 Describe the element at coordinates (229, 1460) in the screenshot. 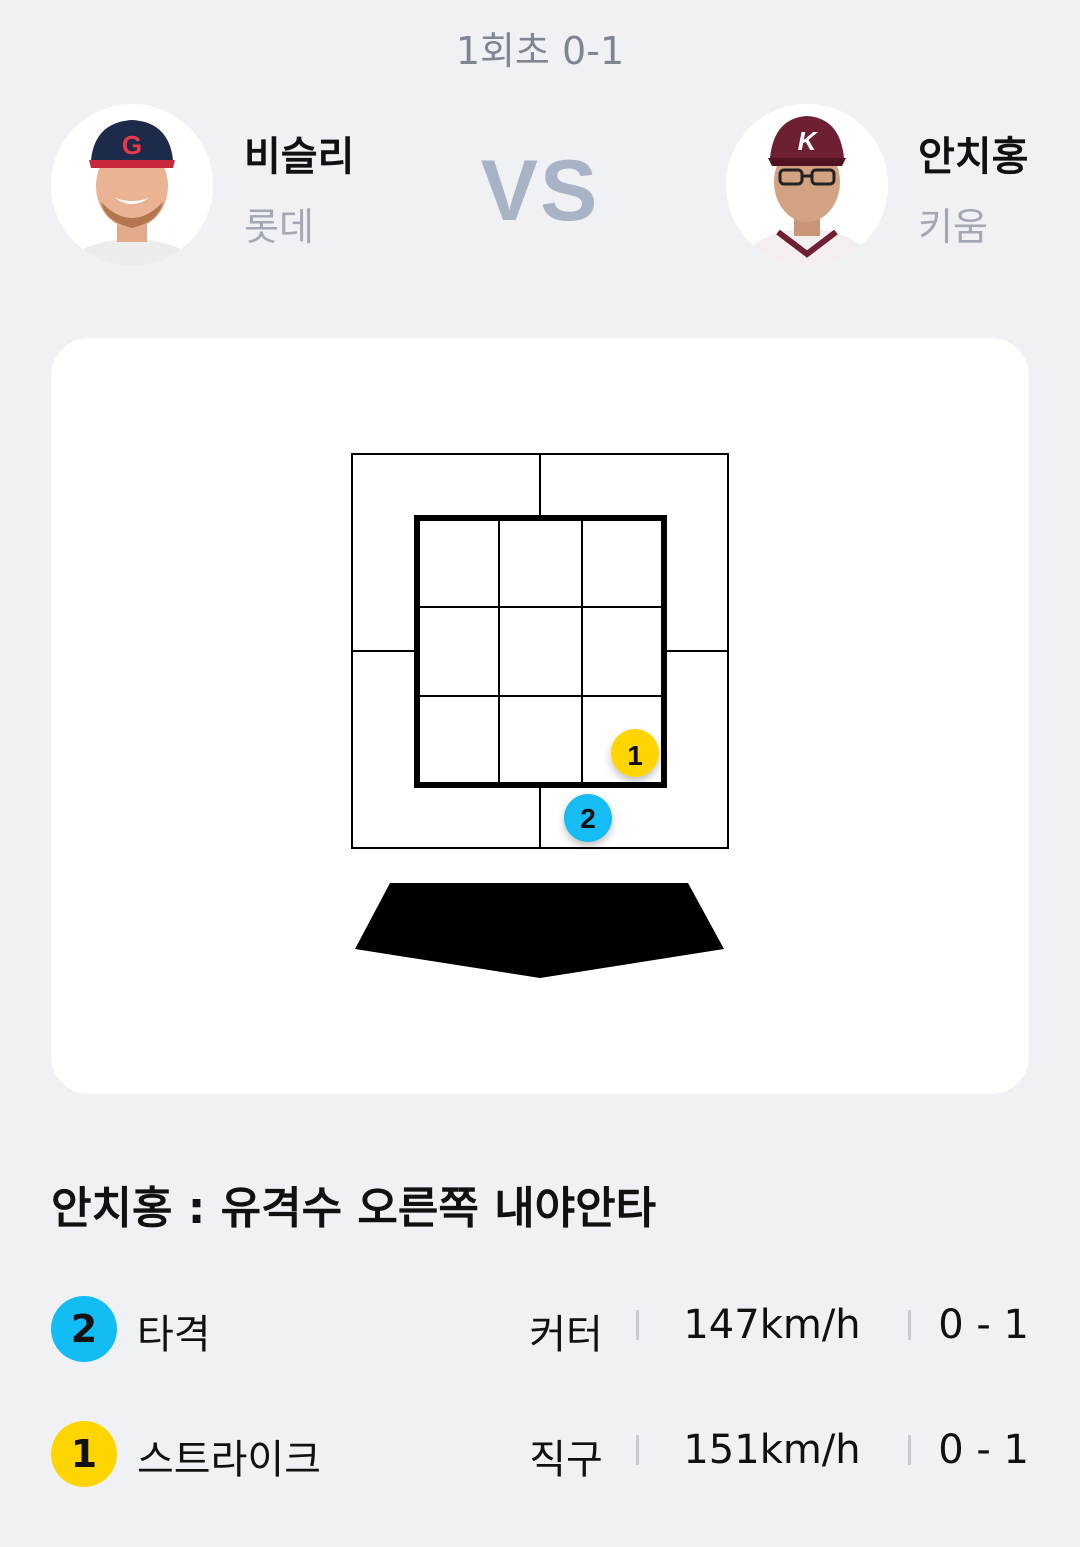

I see `pitch-result: 스트라이크` at that location.